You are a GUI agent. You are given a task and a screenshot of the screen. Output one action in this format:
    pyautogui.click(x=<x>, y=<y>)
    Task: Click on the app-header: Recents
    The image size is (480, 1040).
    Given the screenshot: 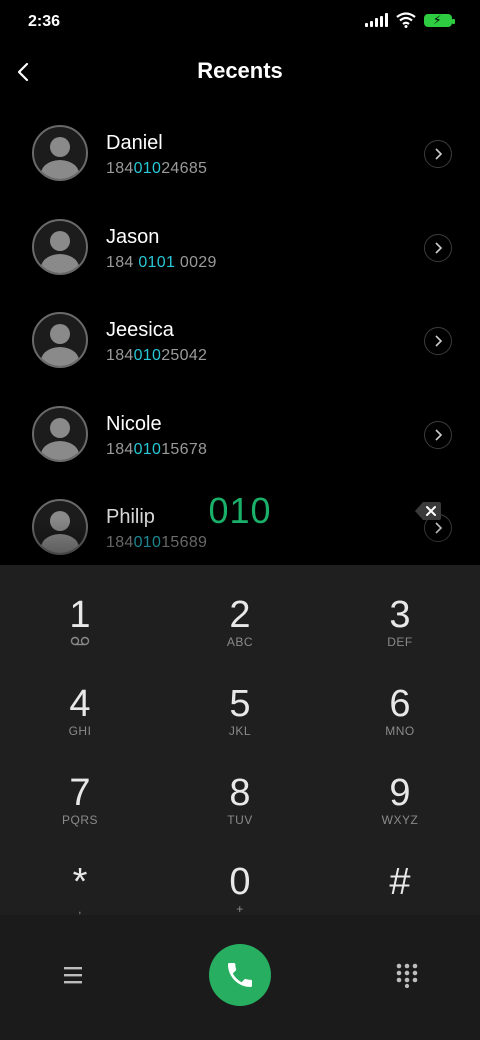 What is the action you would take?
    pyautogui.click(x=240, y=72)
    